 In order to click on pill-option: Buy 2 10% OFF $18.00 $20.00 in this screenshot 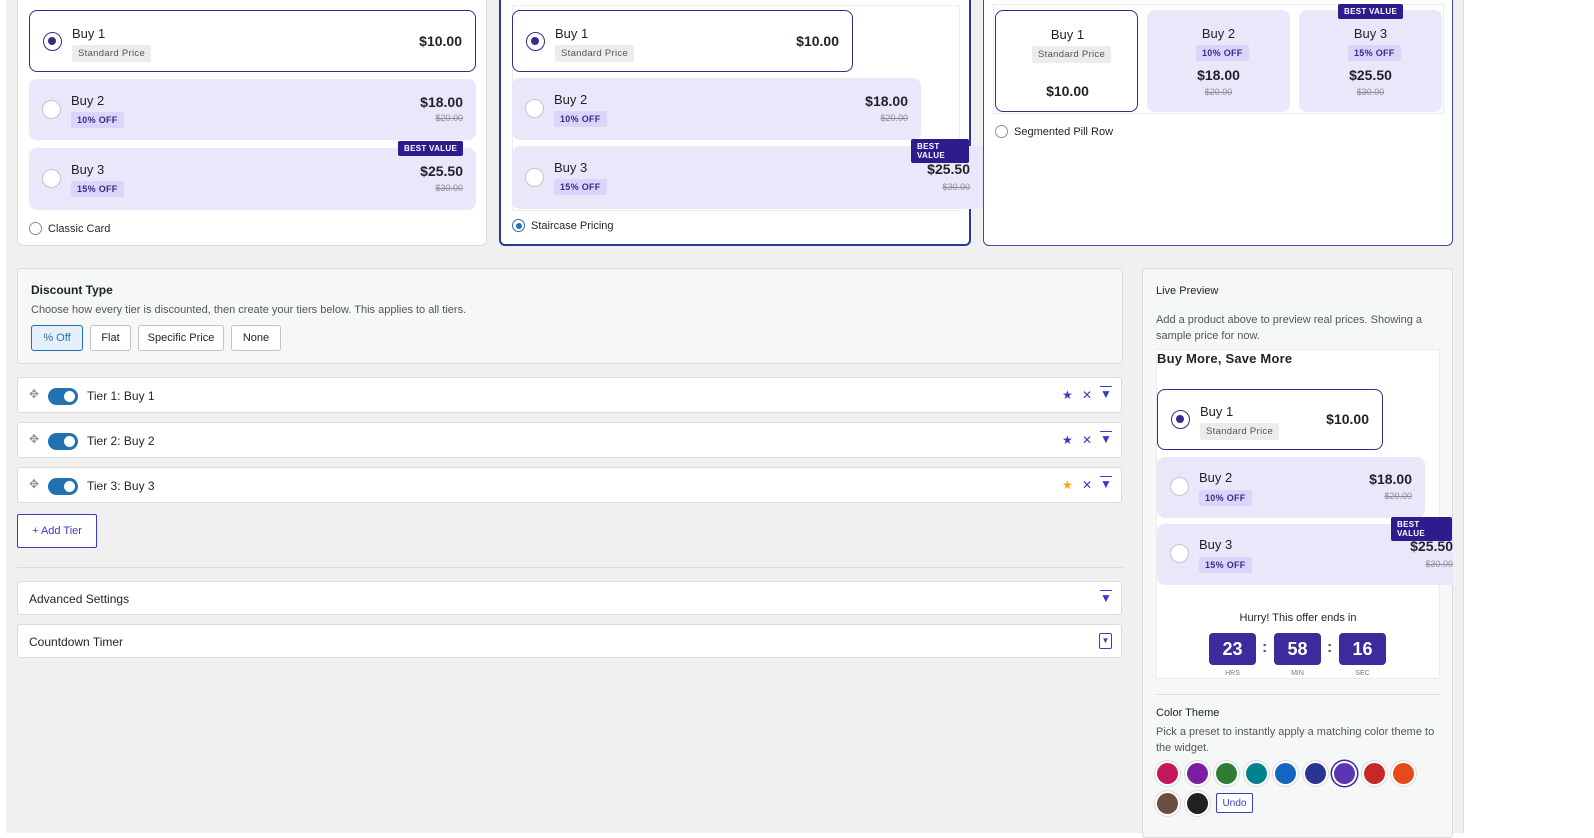, I will do `click(1218, 61)`.